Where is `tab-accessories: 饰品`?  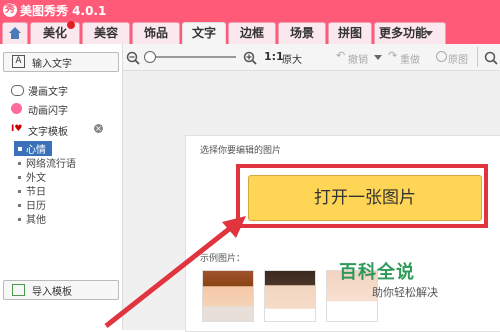
tab-accessories: 饰品 is located at coordinates (156, 33).